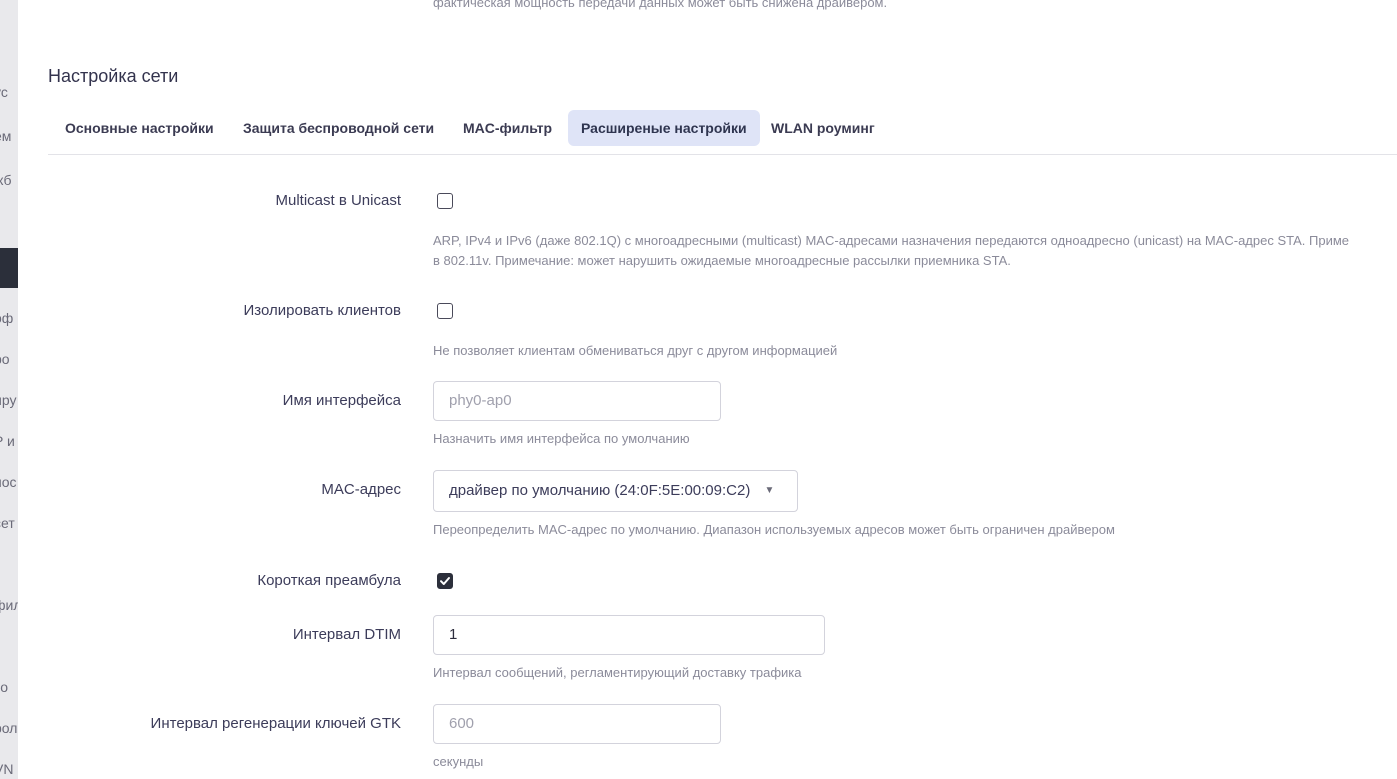 The height and width of the screenshot is (779, 1397). What do you see at coordinates (577, 401) in the screenshot?
I see `ifname-input: phy0-ap0` at bounding box center [577, 401].